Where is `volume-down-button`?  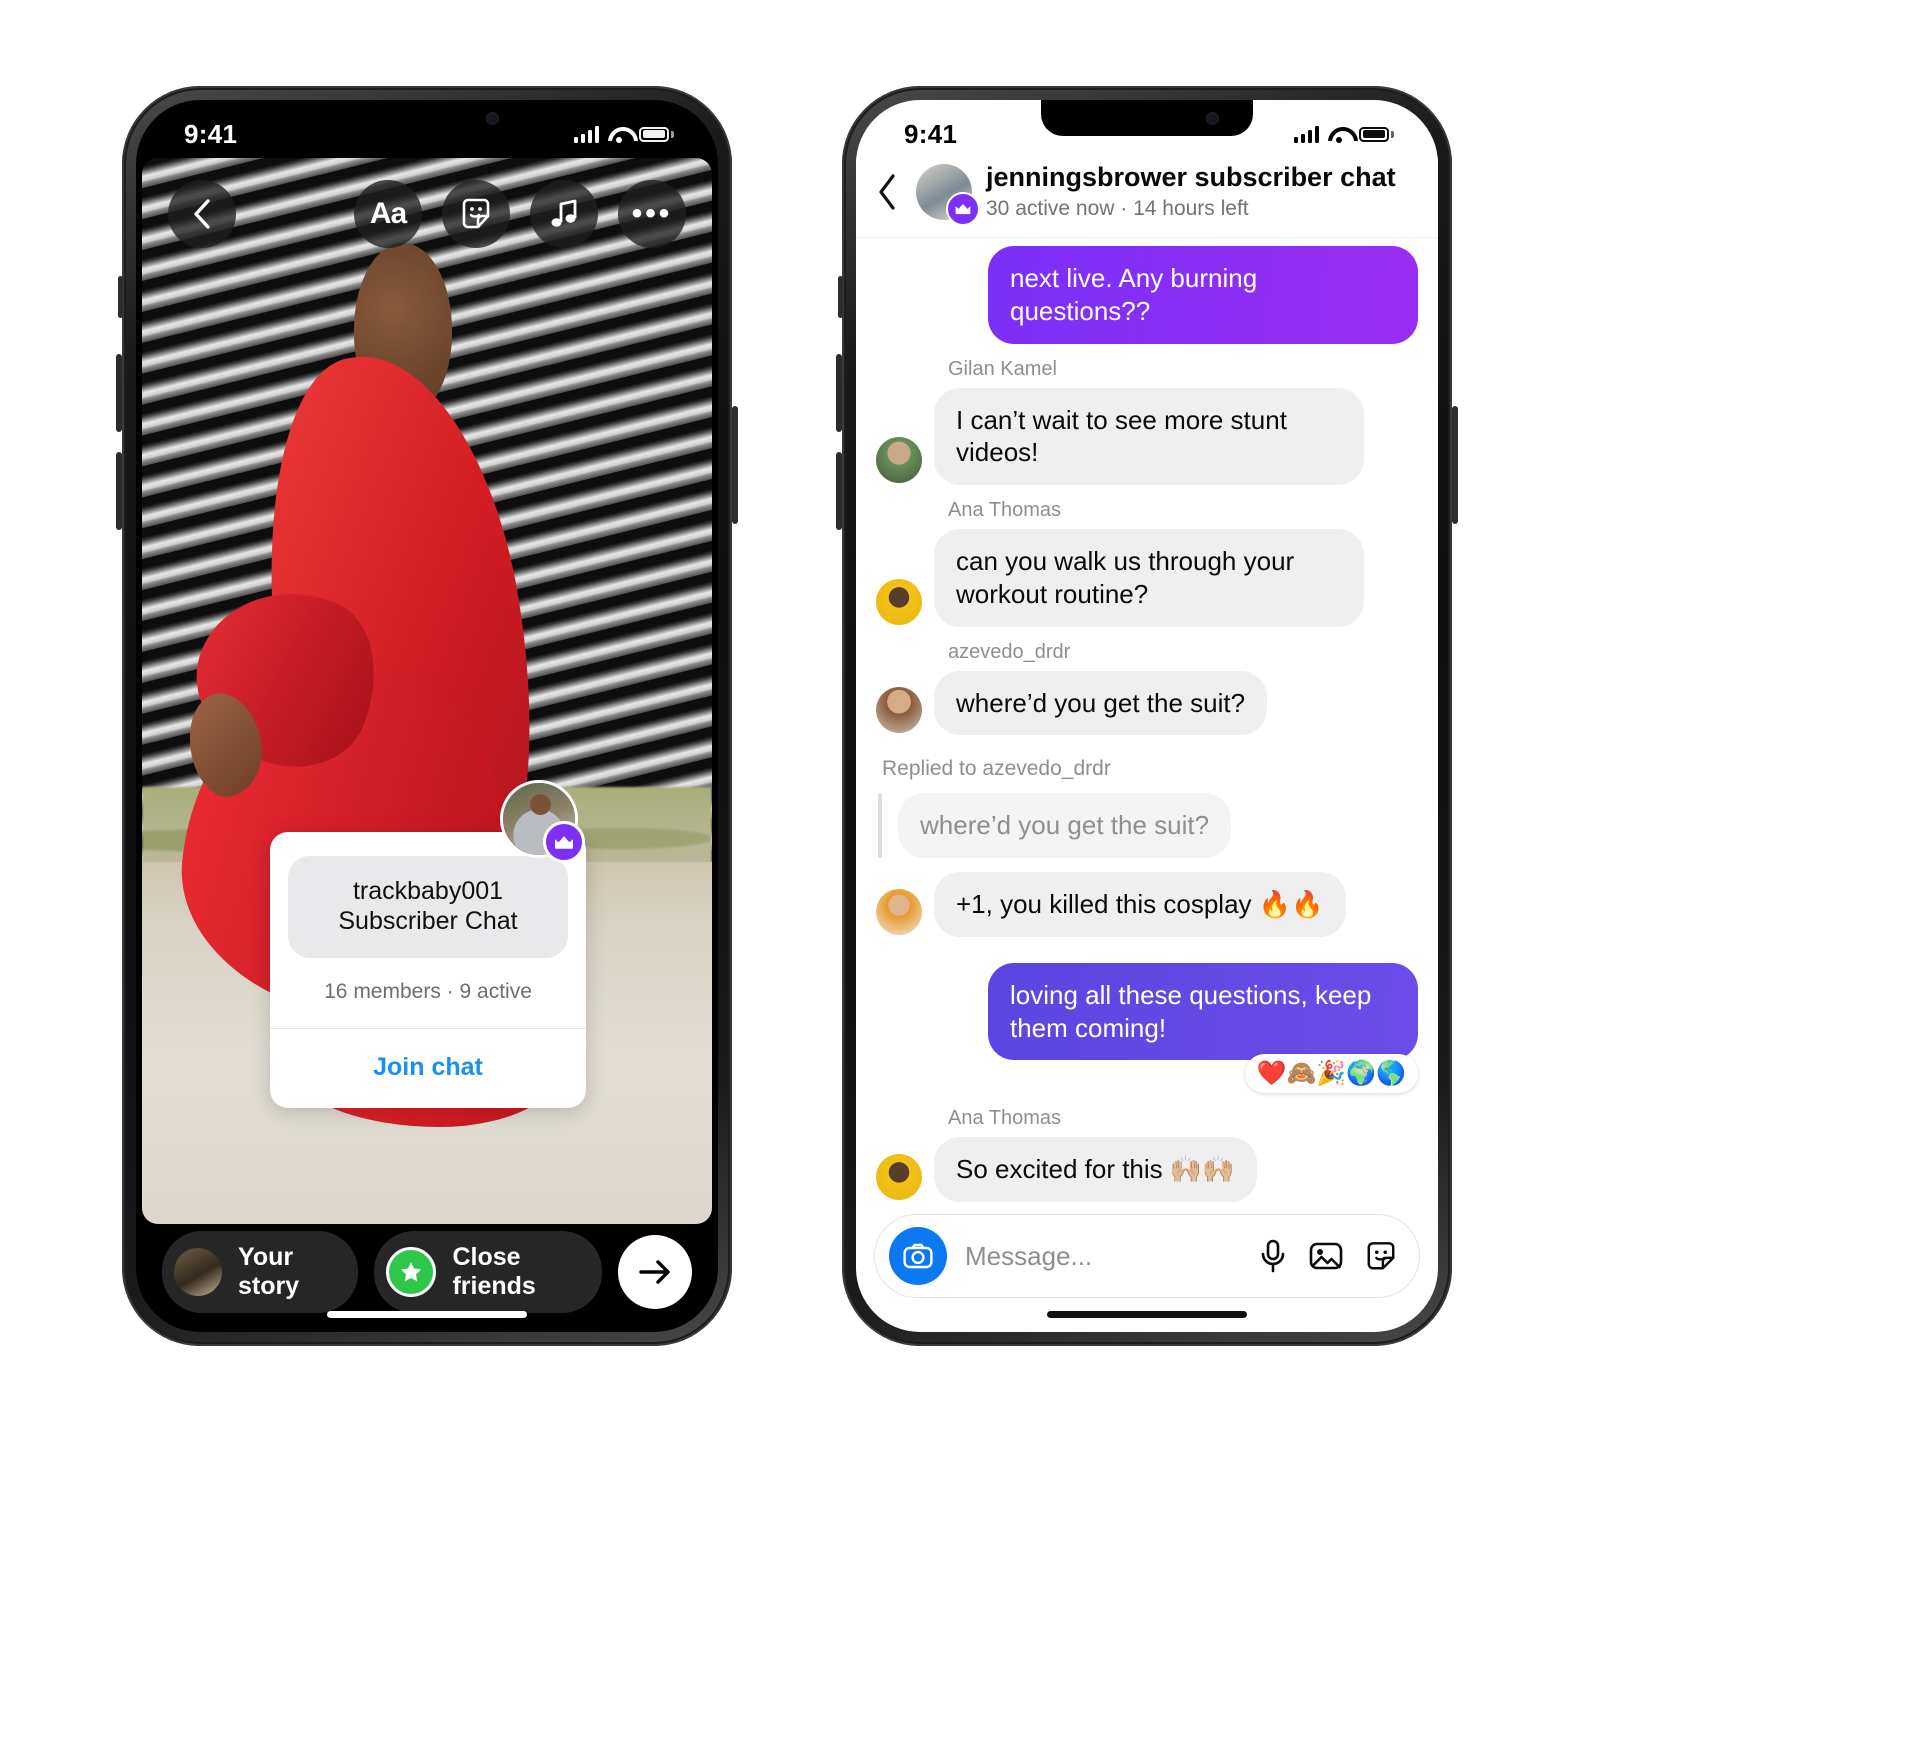
volume-down-button is located at coordinates (119, 491).